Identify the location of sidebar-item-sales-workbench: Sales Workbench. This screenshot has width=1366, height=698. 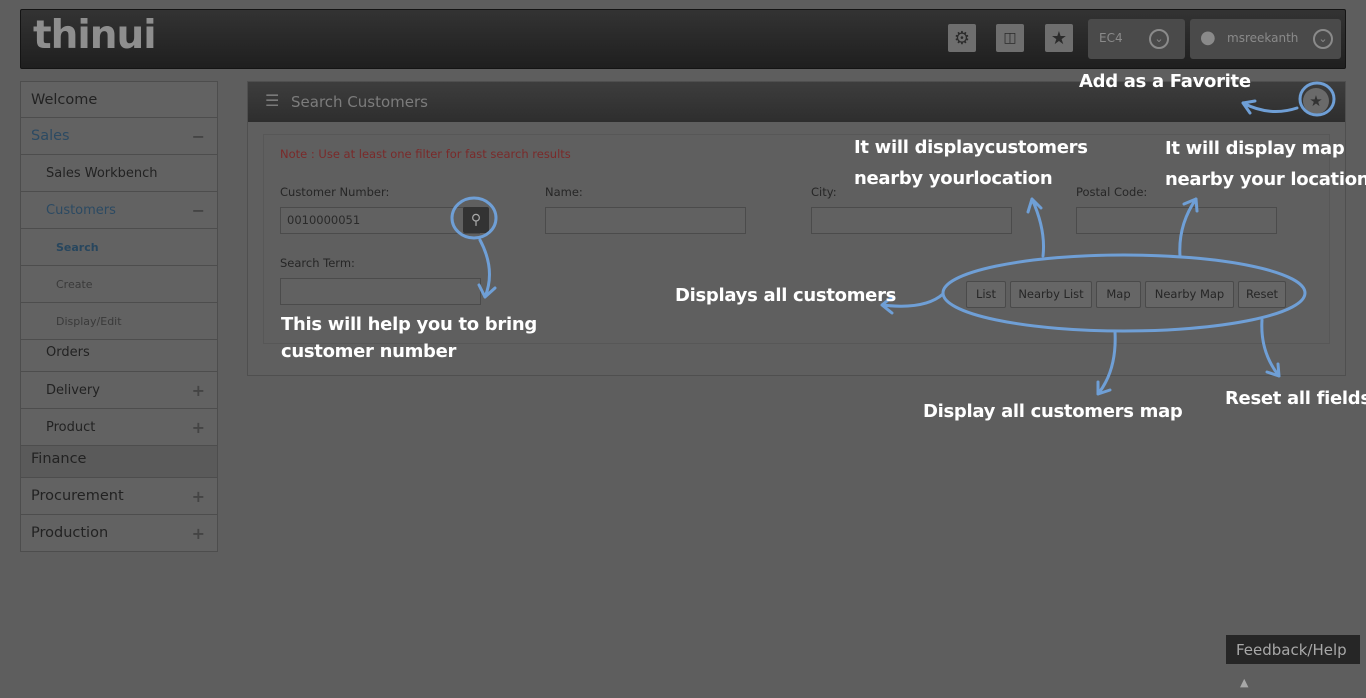
(119, 173).